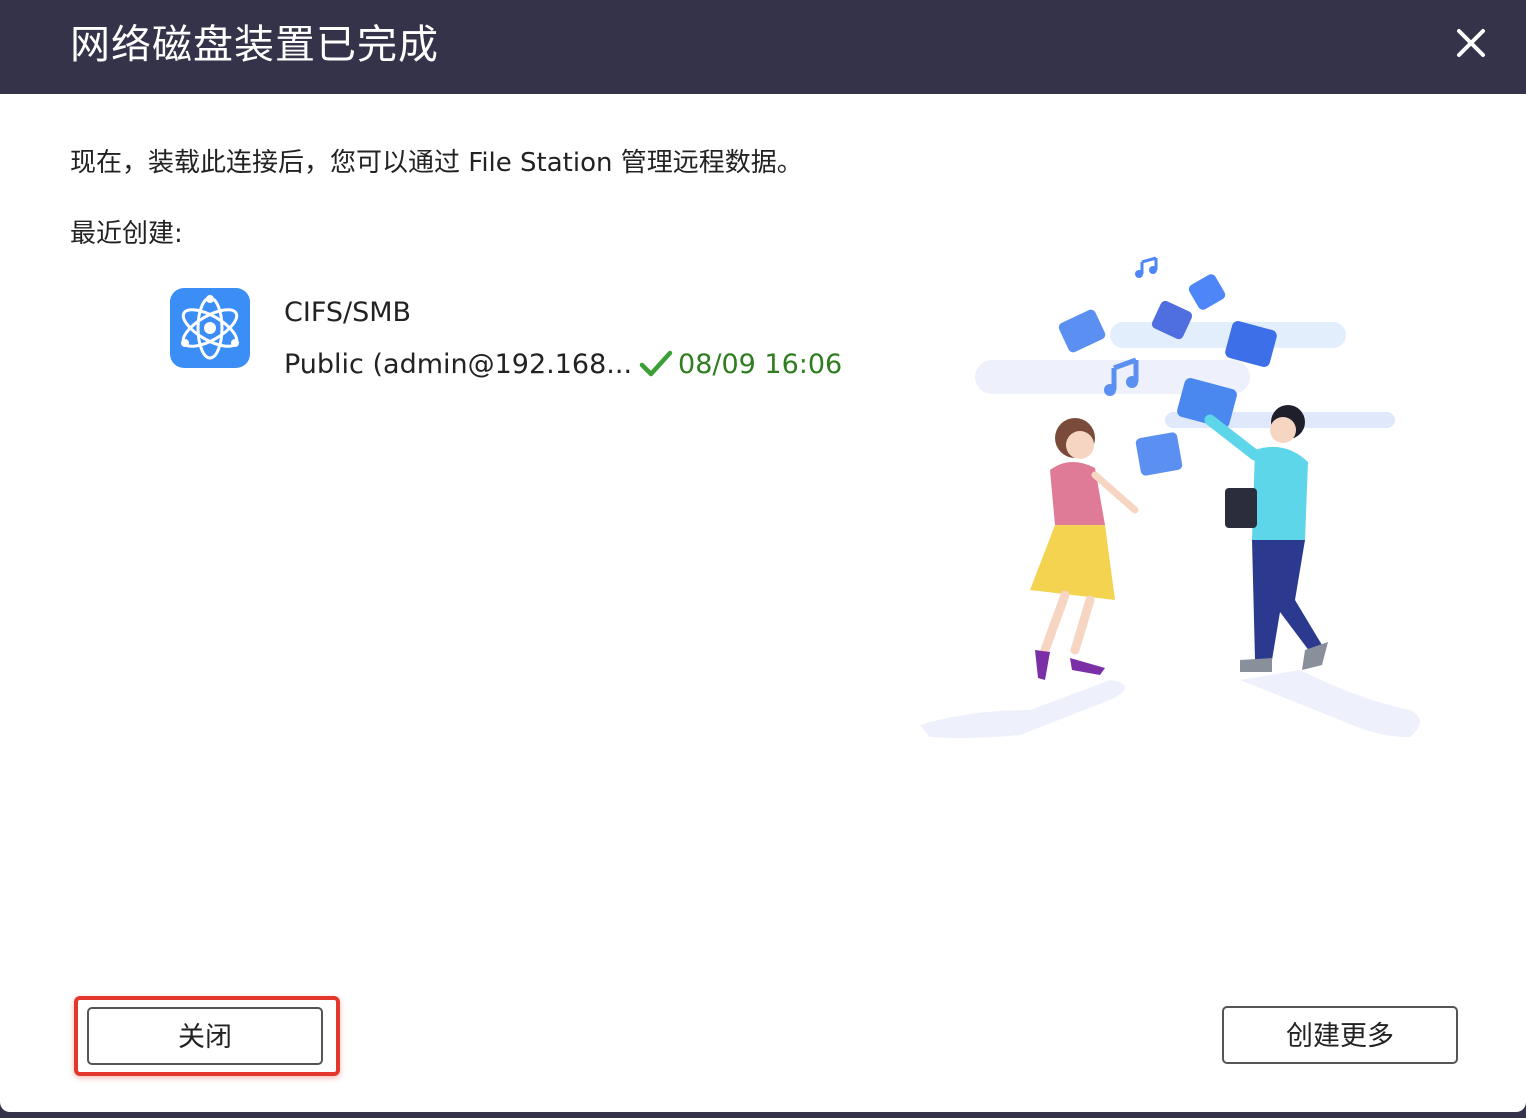 The image size is (1526, 1118). I want to click on cifs-smb-atom-icon, so click(210, 328).